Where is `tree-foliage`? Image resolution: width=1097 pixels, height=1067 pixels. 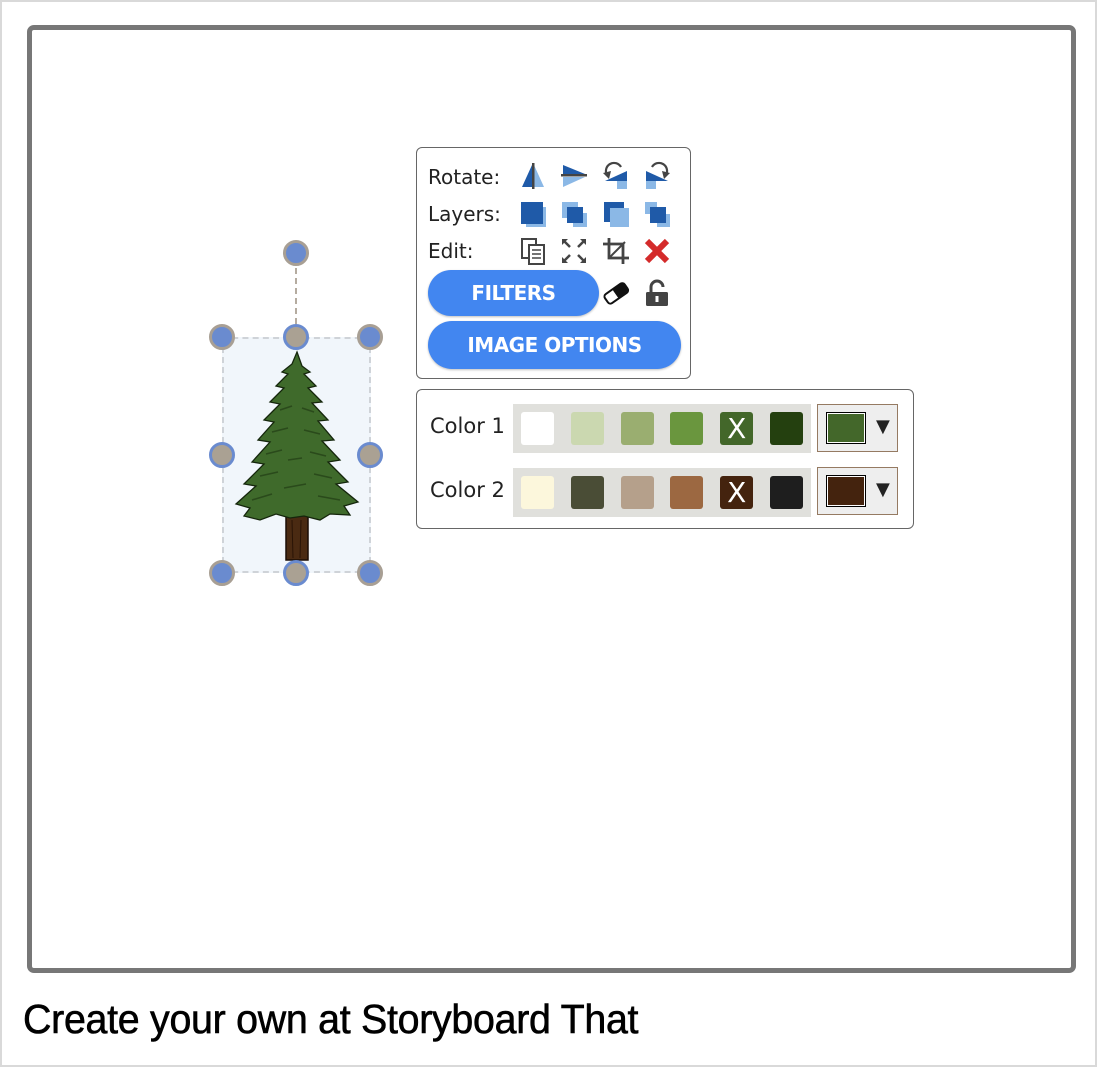 tree-foliage is located at coordinates (297, 435).